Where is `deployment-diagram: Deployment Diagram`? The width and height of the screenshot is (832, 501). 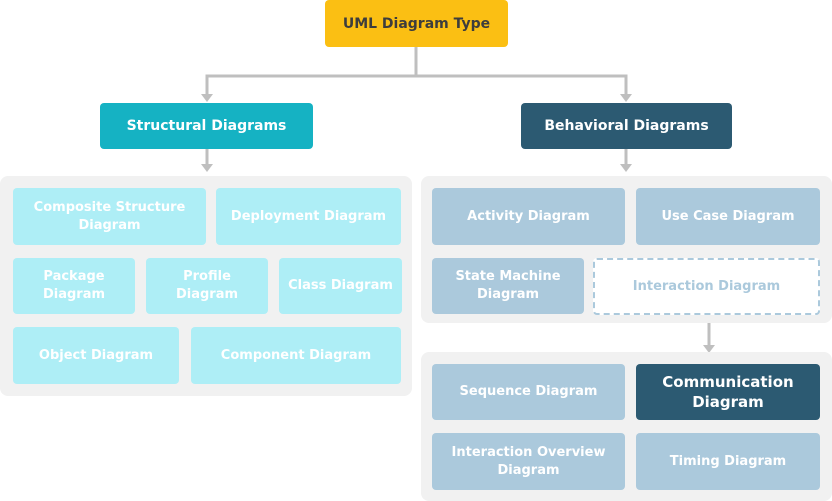 deployment-diagram: Deployment Diagram is located at coordinates (308, 216).